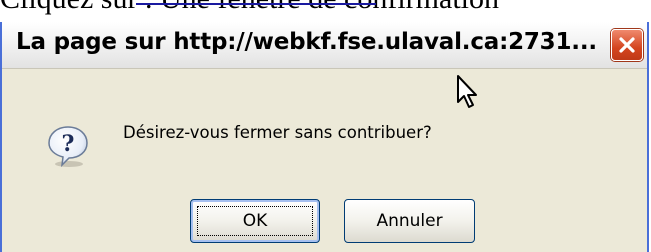  I want to click on ok-button: OK, so click(255, 221).